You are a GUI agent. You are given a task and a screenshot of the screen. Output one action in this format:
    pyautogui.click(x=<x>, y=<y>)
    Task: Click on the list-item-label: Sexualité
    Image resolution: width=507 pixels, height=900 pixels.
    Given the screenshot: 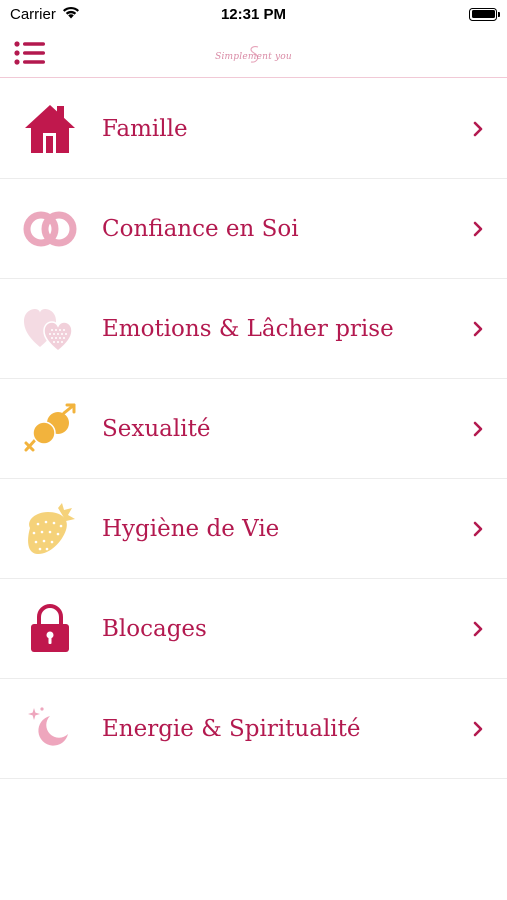 What is the action you would take?
    pyautogui.click(x=156, y=428)
    